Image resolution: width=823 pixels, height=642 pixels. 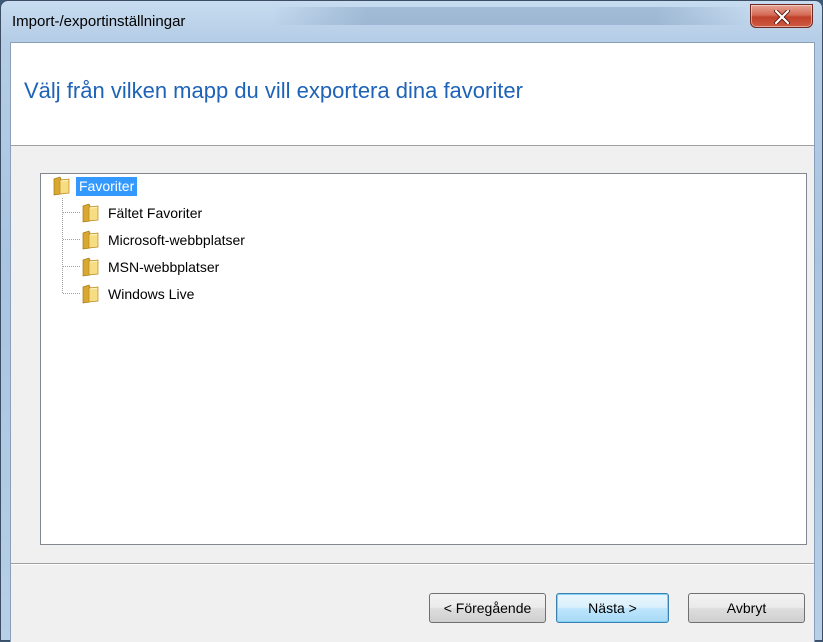 I want to click on title-bar-glass, so click(x=511, y=16).